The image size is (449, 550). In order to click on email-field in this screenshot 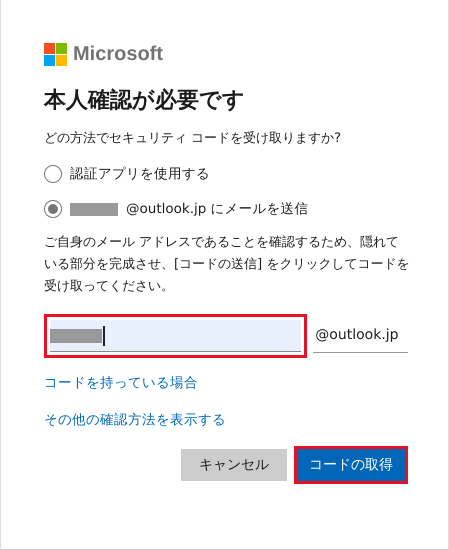, I will do `click(176, 336)`.